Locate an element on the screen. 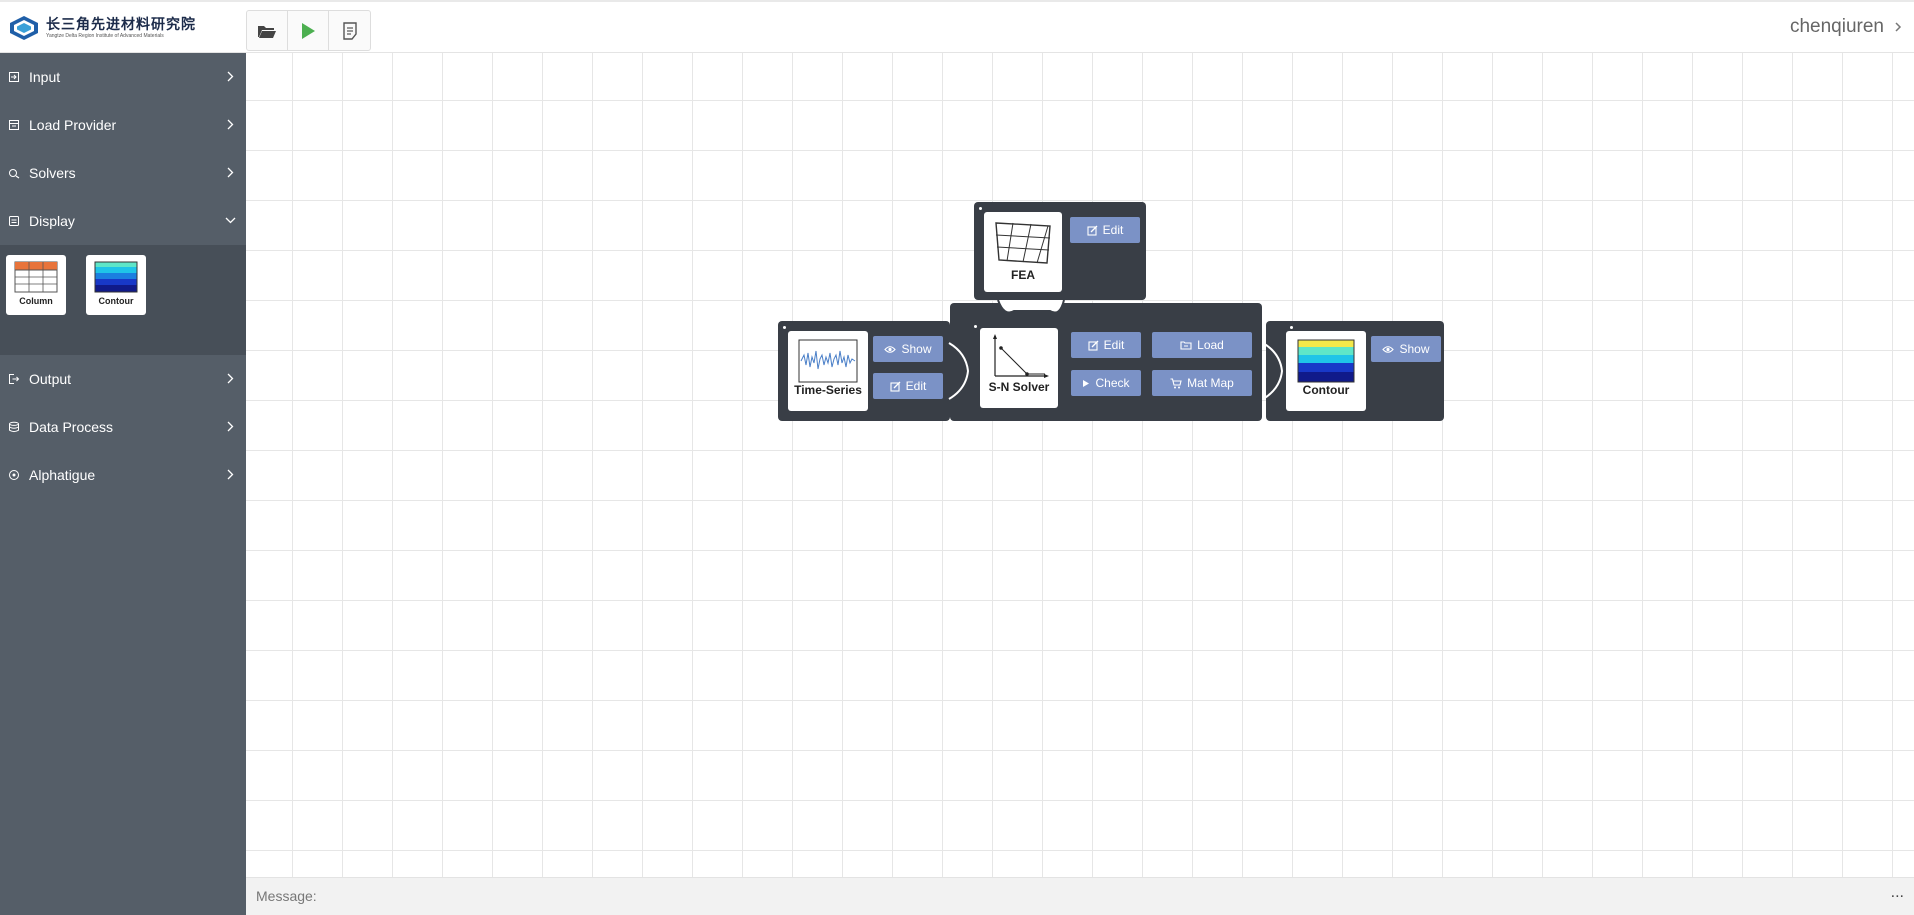 The height and width of the screenshot is (915, 1914). display-icon is located at coordinates (14, 221).